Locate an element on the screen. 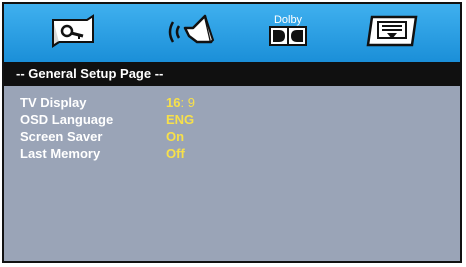 This screenshot has height=267, width=466. dolby-digital-icon is located at coordinates (288, 36).